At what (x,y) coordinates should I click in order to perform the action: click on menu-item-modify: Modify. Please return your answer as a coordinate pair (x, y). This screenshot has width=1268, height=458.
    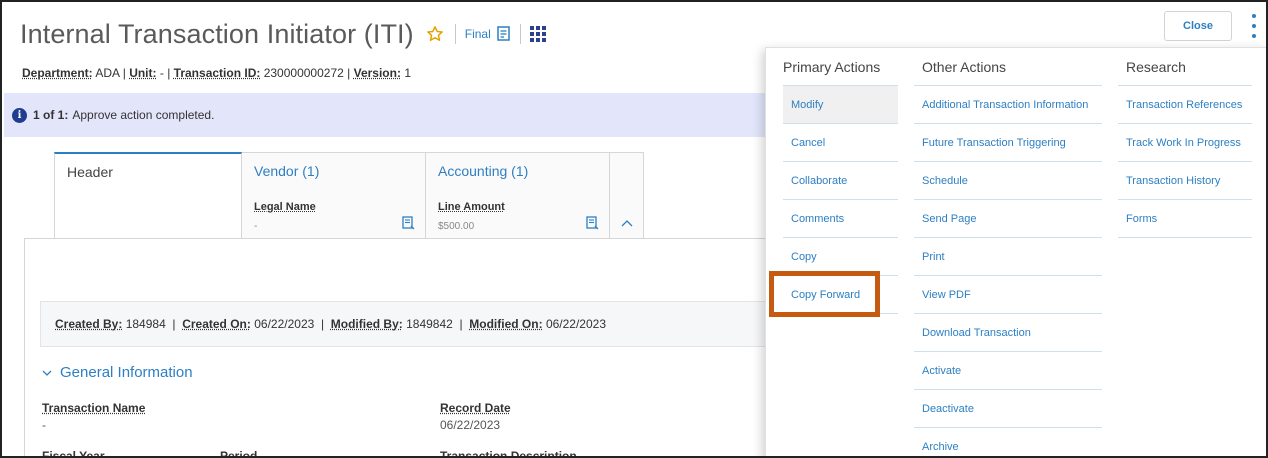
    Looking at the image, I should click on (840, 105).